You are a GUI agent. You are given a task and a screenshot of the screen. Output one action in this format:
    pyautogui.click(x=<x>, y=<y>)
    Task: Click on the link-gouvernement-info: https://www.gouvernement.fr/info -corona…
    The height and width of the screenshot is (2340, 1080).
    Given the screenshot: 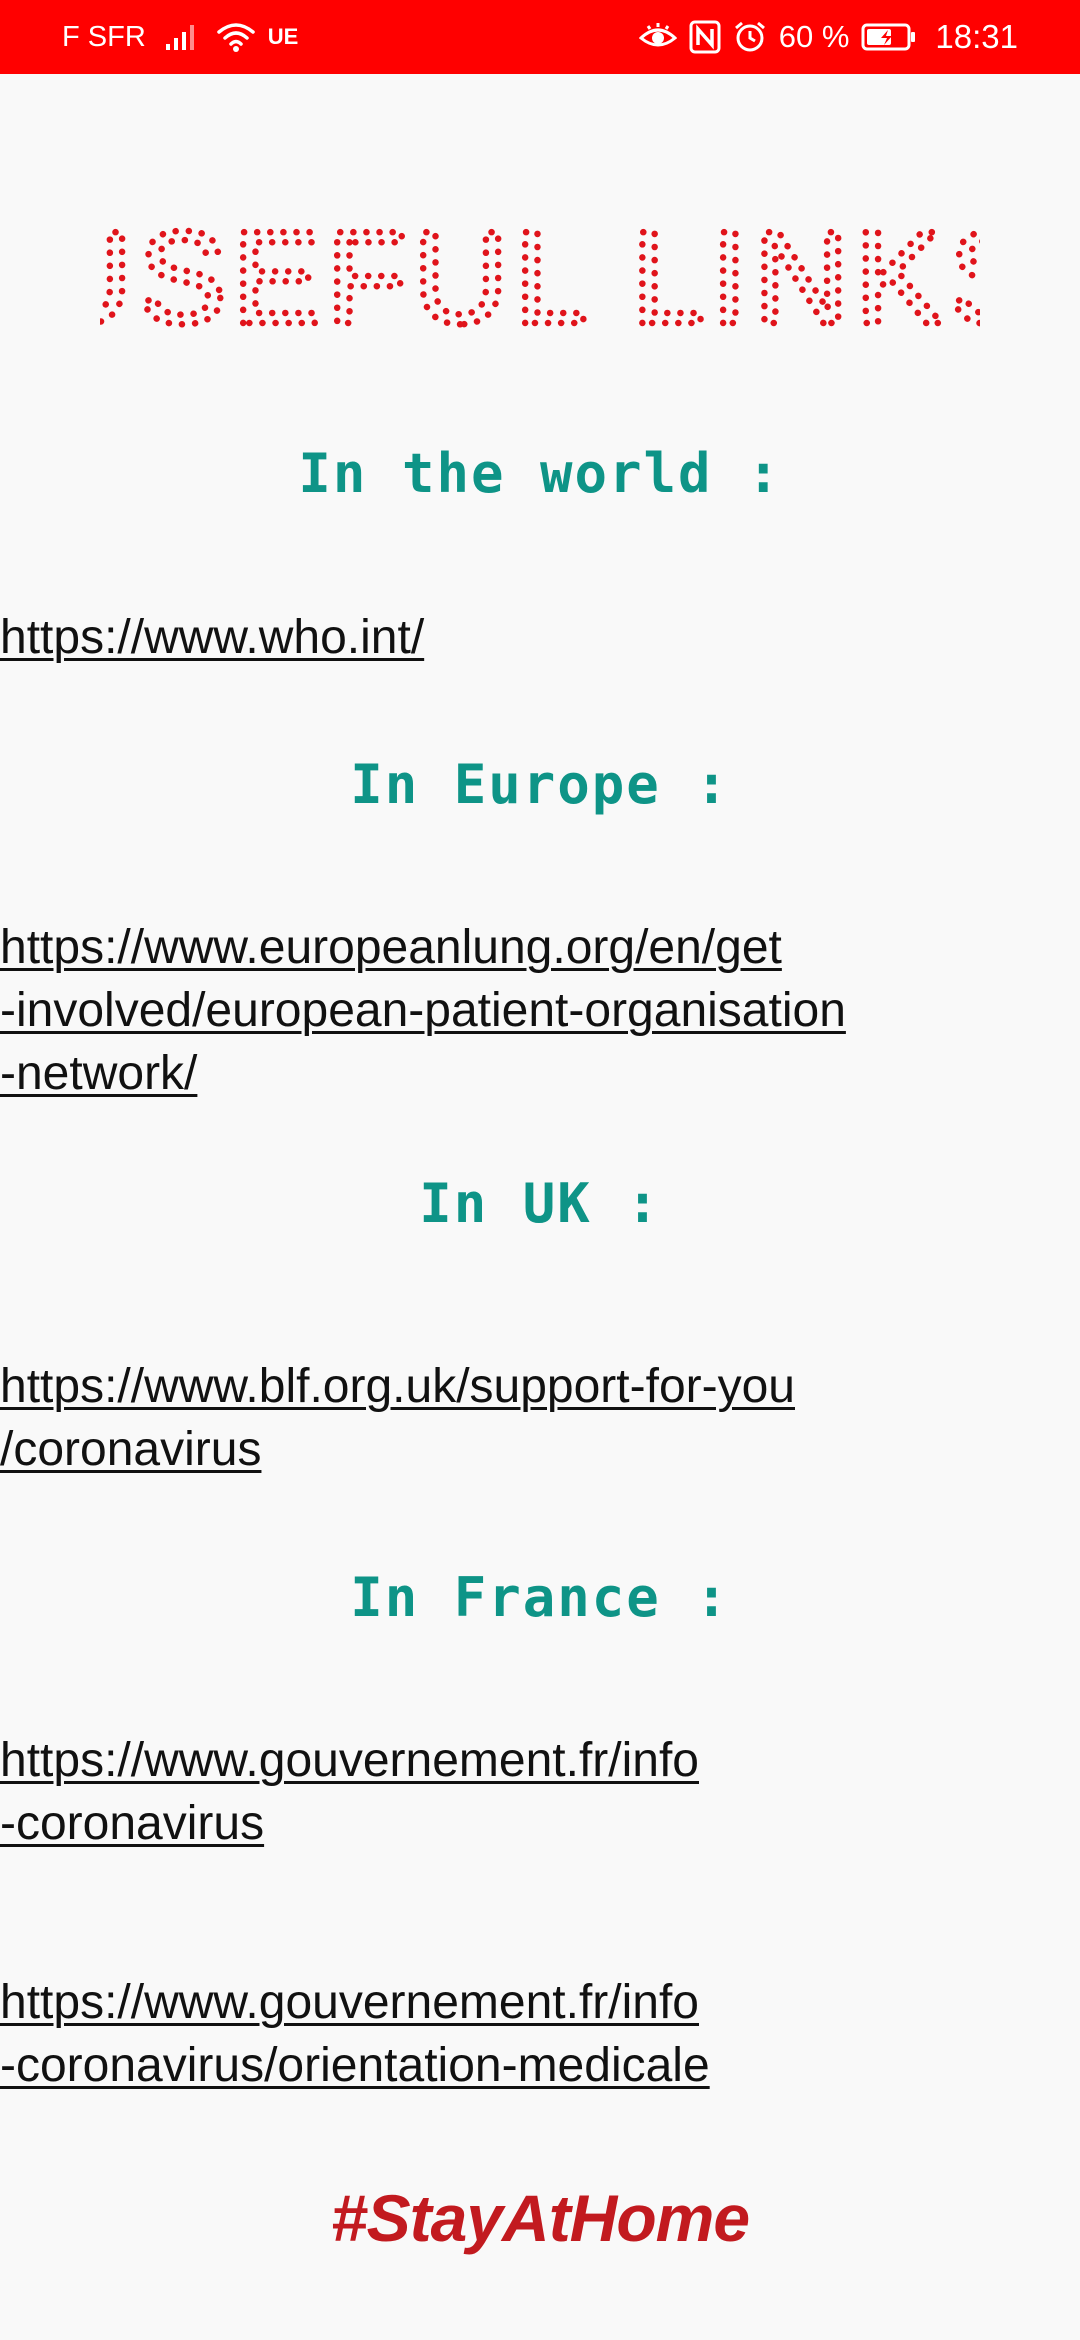 What is the action you would take?
    pyautogui.click(x=500, y=1792)
    